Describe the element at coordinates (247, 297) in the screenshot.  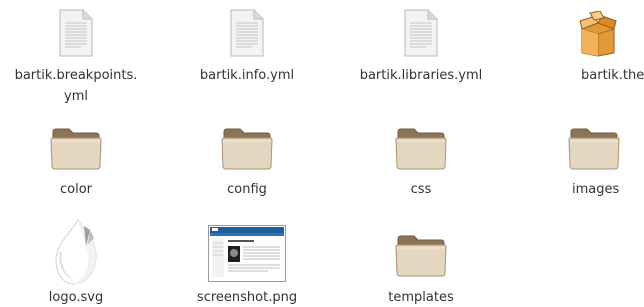
I see `file-name-label: screenshot.png` at that location.